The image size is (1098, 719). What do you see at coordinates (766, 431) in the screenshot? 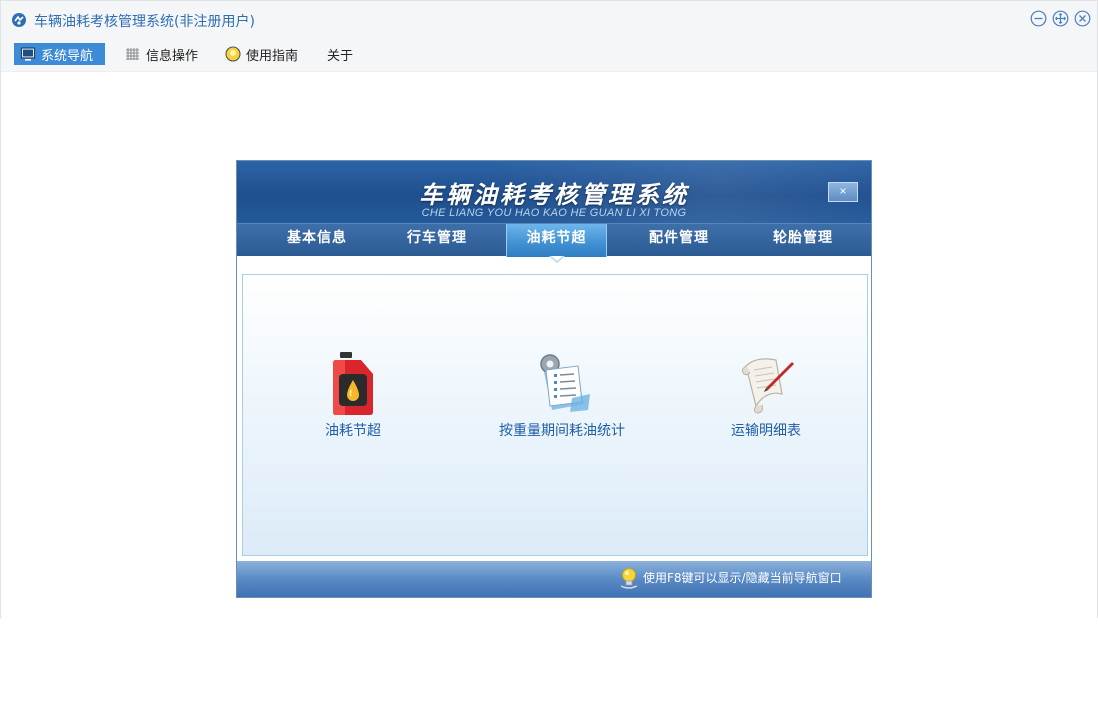
I see `nav-item-transport-details-label: 运输明细表` at bounding box center [766, 431].